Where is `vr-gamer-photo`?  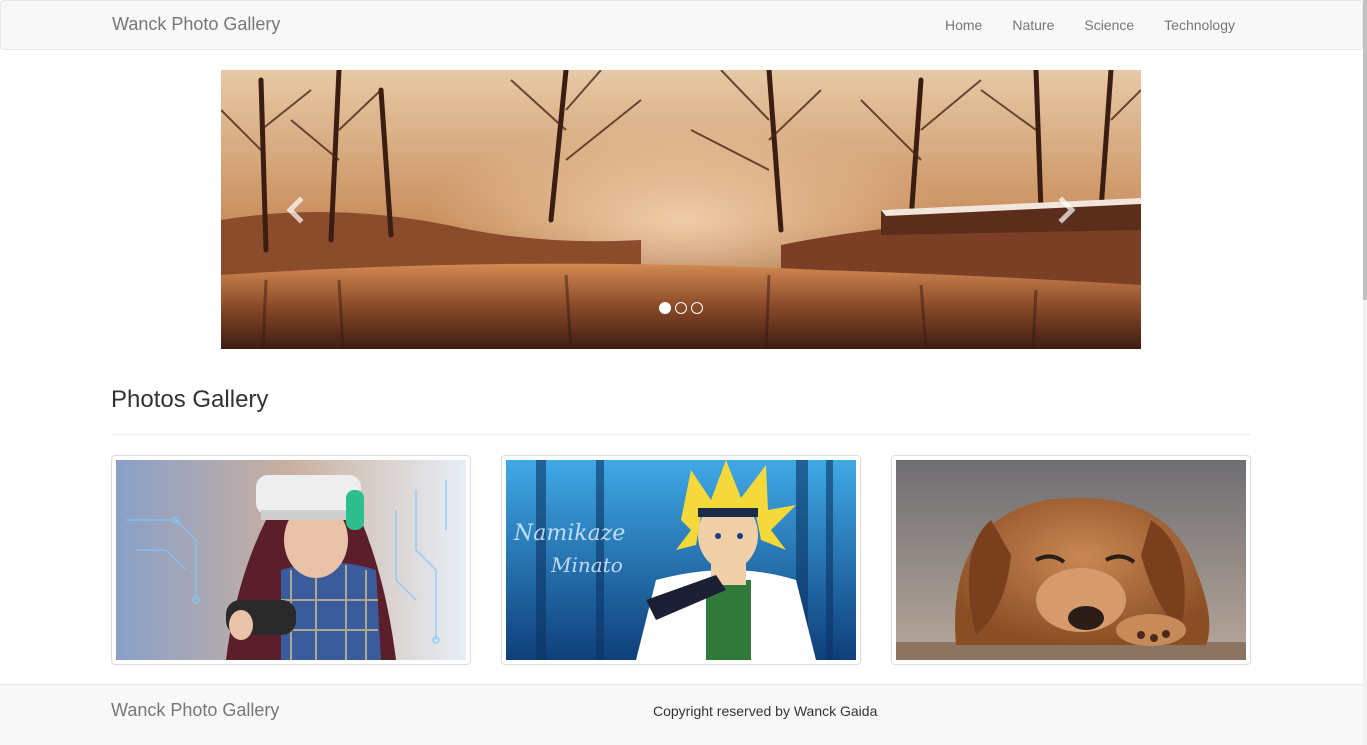 vr-gamer-photo is located at coordinates (291, 560).